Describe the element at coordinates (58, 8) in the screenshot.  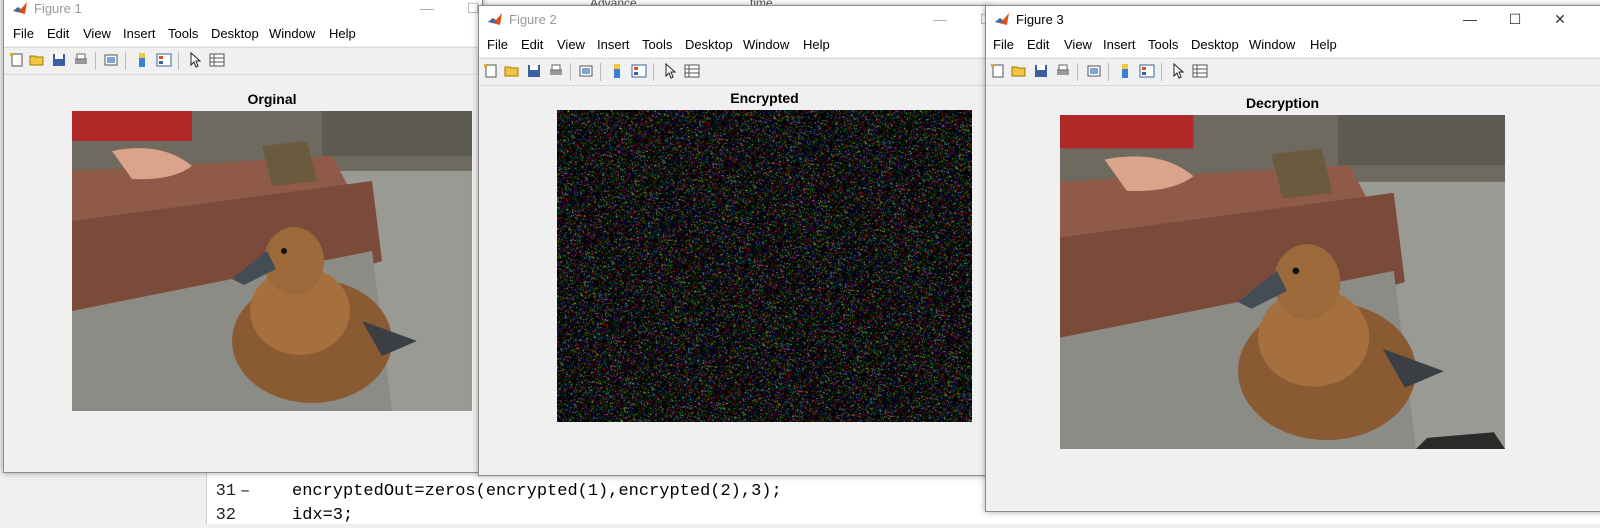
I see `window-title: Figure 1` at that location.